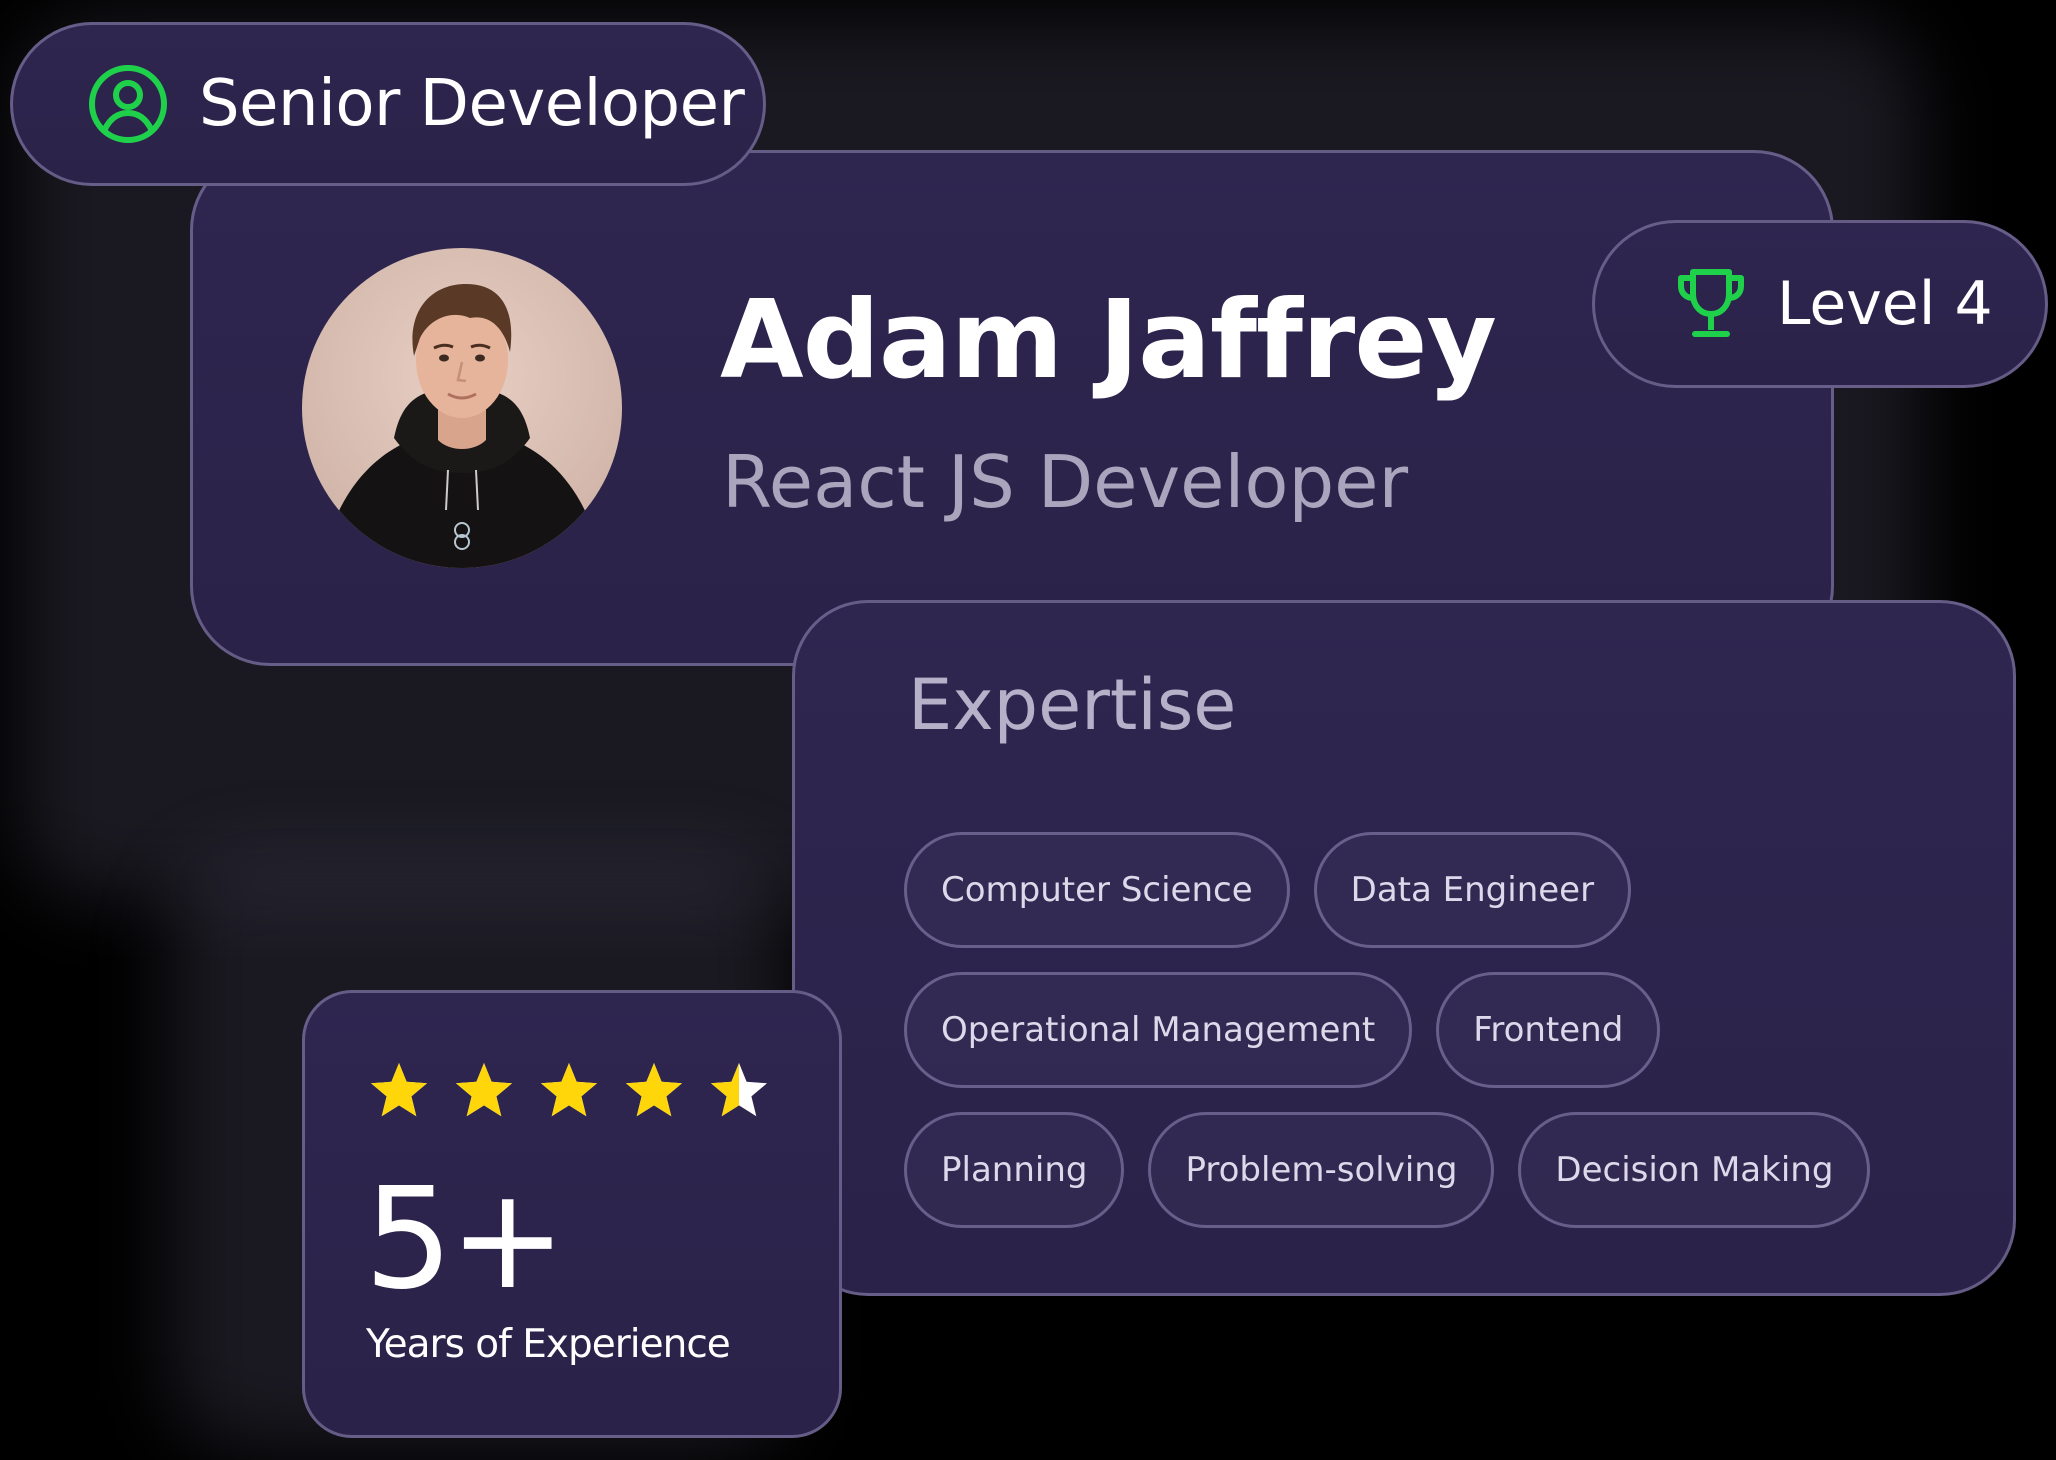 The image size is (2056, 1460). Describe the element at coordinates (1885, 304) in the screenshot. I see `level-badge-label: Level 4` at that location.